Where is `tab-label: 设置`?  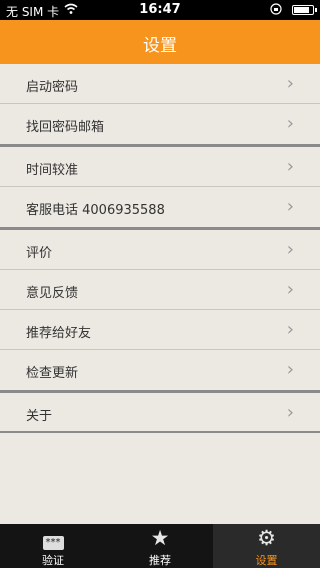
tab-label: 设置 is located at coordinates (266, 560).